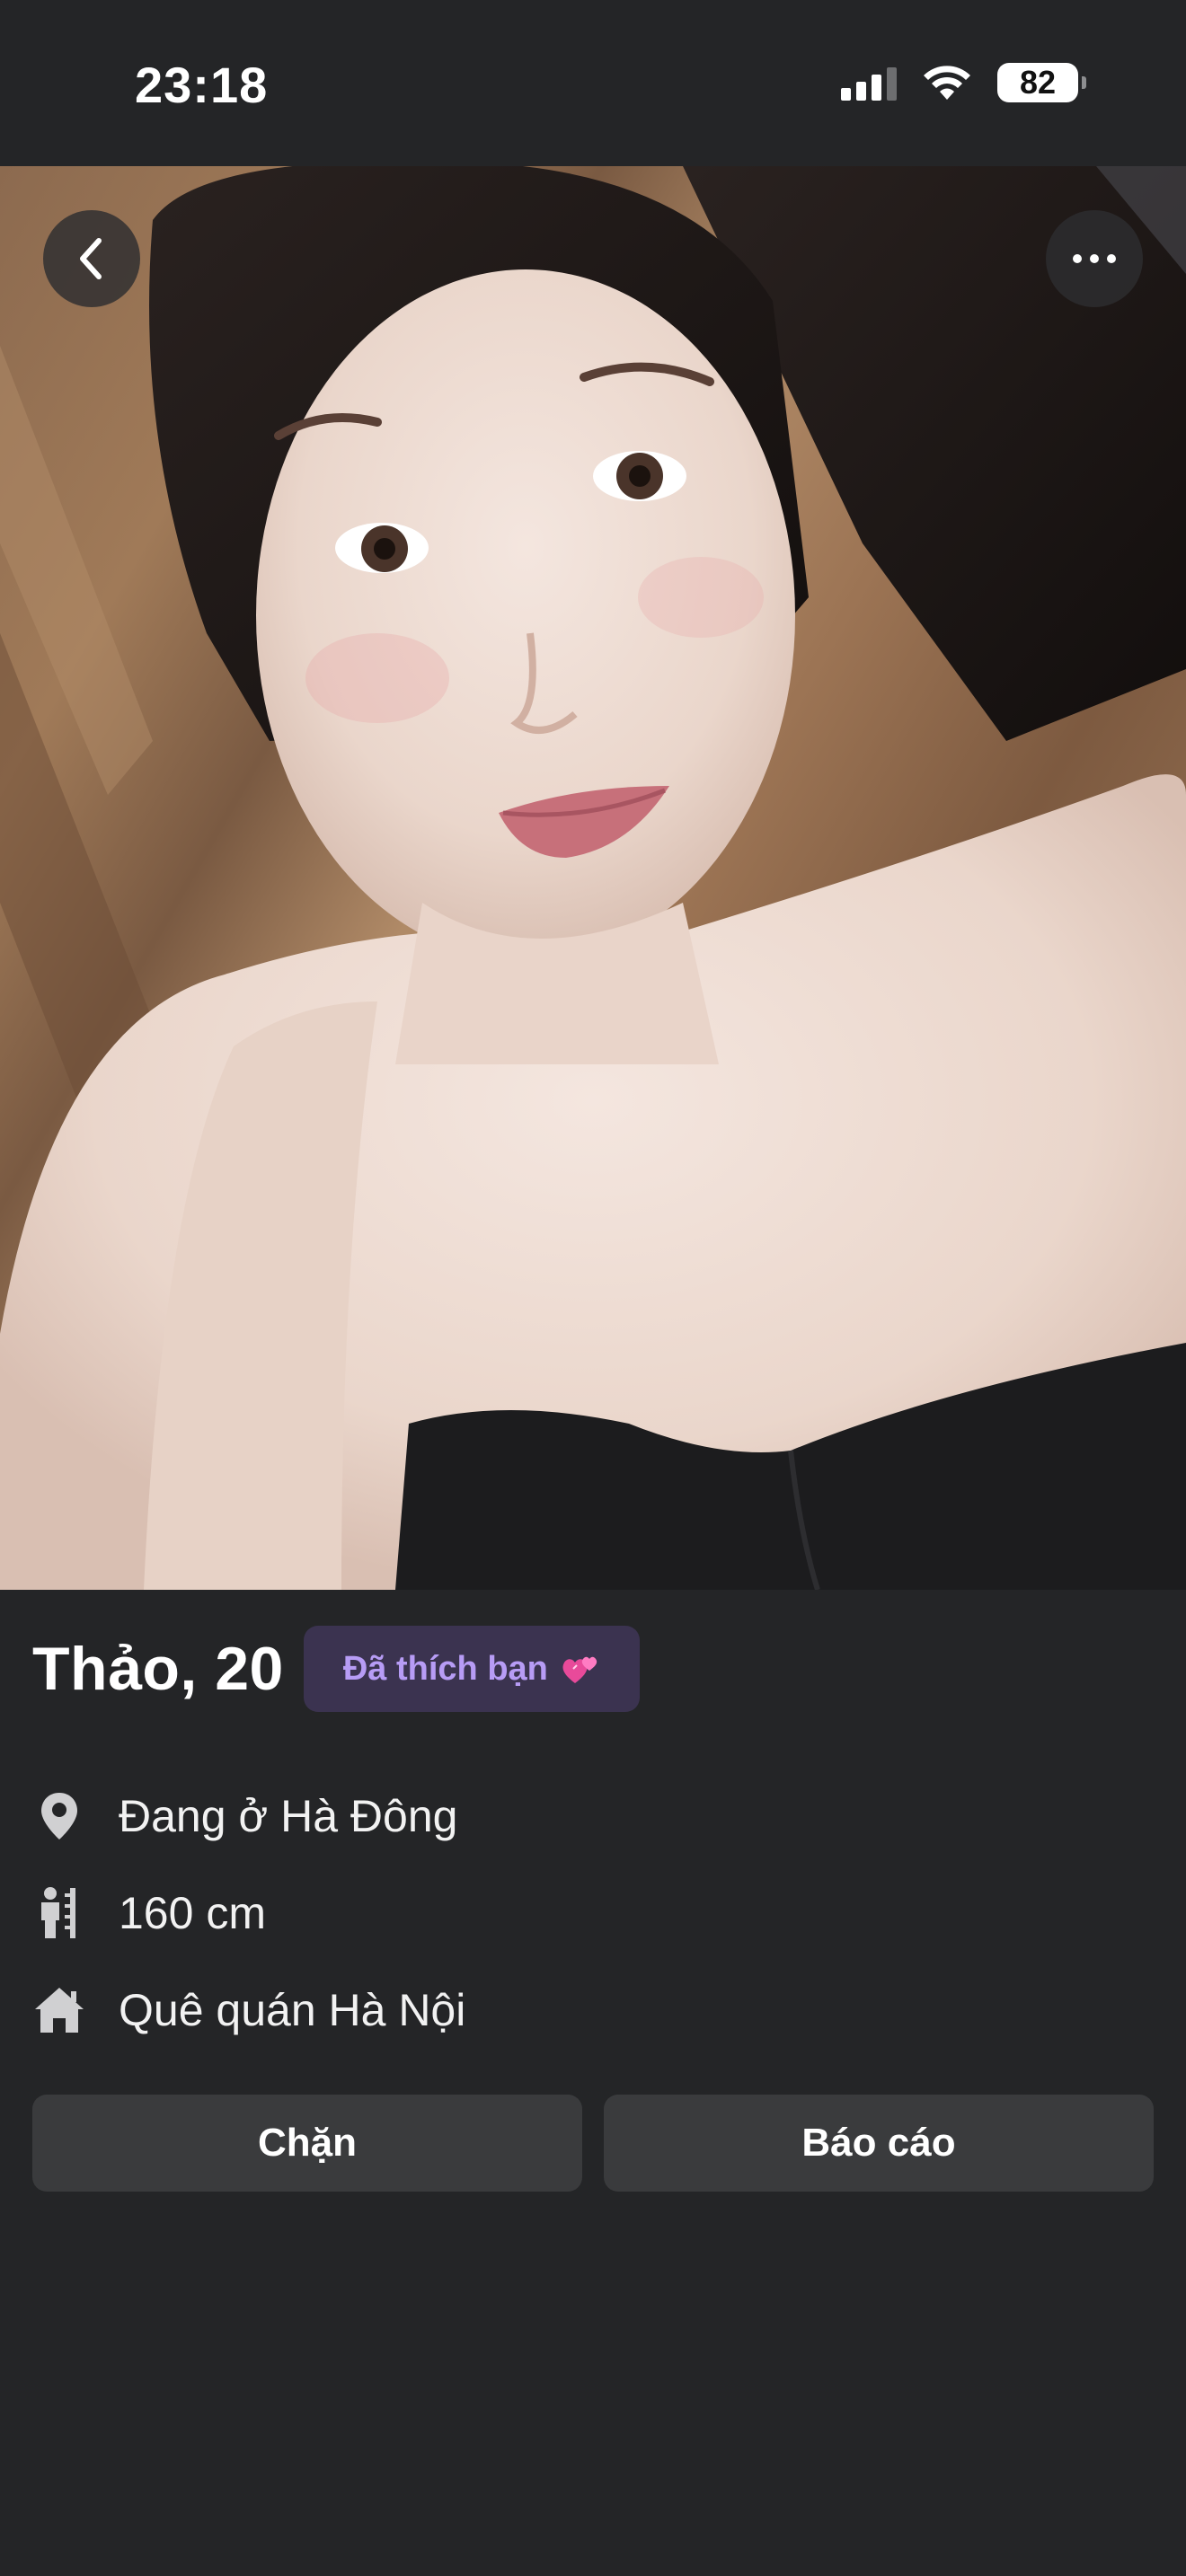 The image size is (1186, 2576). I want to click on profile-header: Thảo, 20 Đã thích bạn, so click(336, 1669).